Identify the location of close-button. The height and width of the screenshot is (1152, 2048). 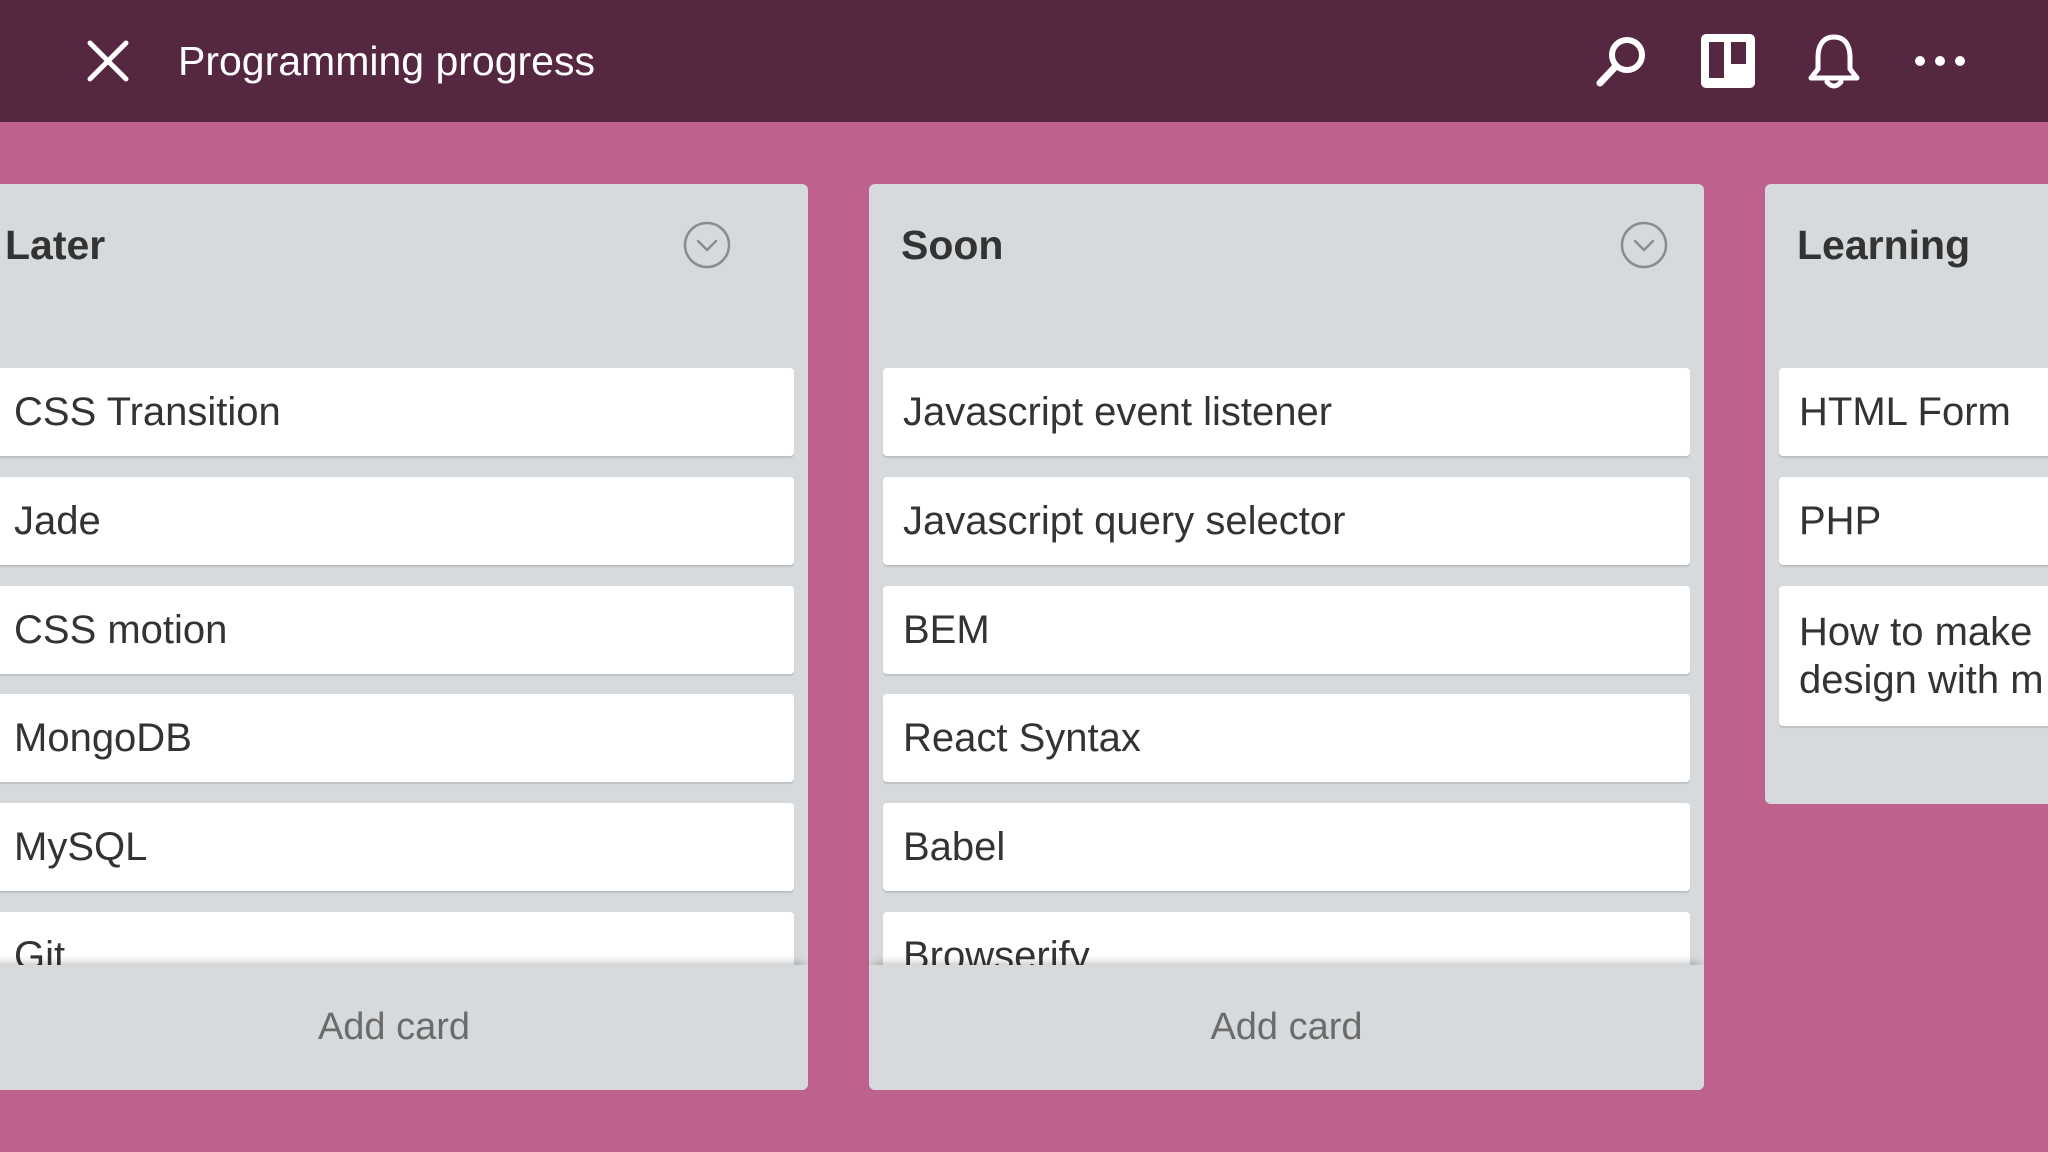
(108, 61).